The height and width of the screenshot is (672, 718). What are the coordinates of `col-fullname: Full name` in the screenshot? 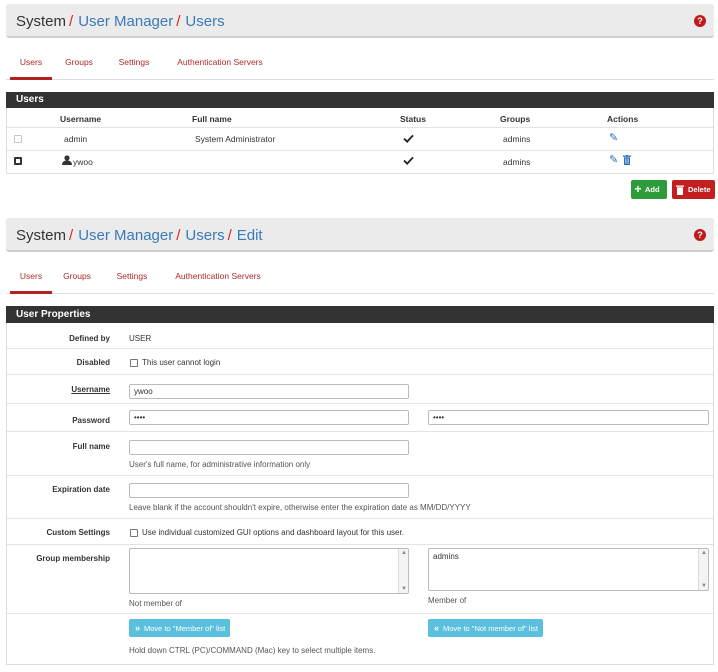 It's located at (212, 119).